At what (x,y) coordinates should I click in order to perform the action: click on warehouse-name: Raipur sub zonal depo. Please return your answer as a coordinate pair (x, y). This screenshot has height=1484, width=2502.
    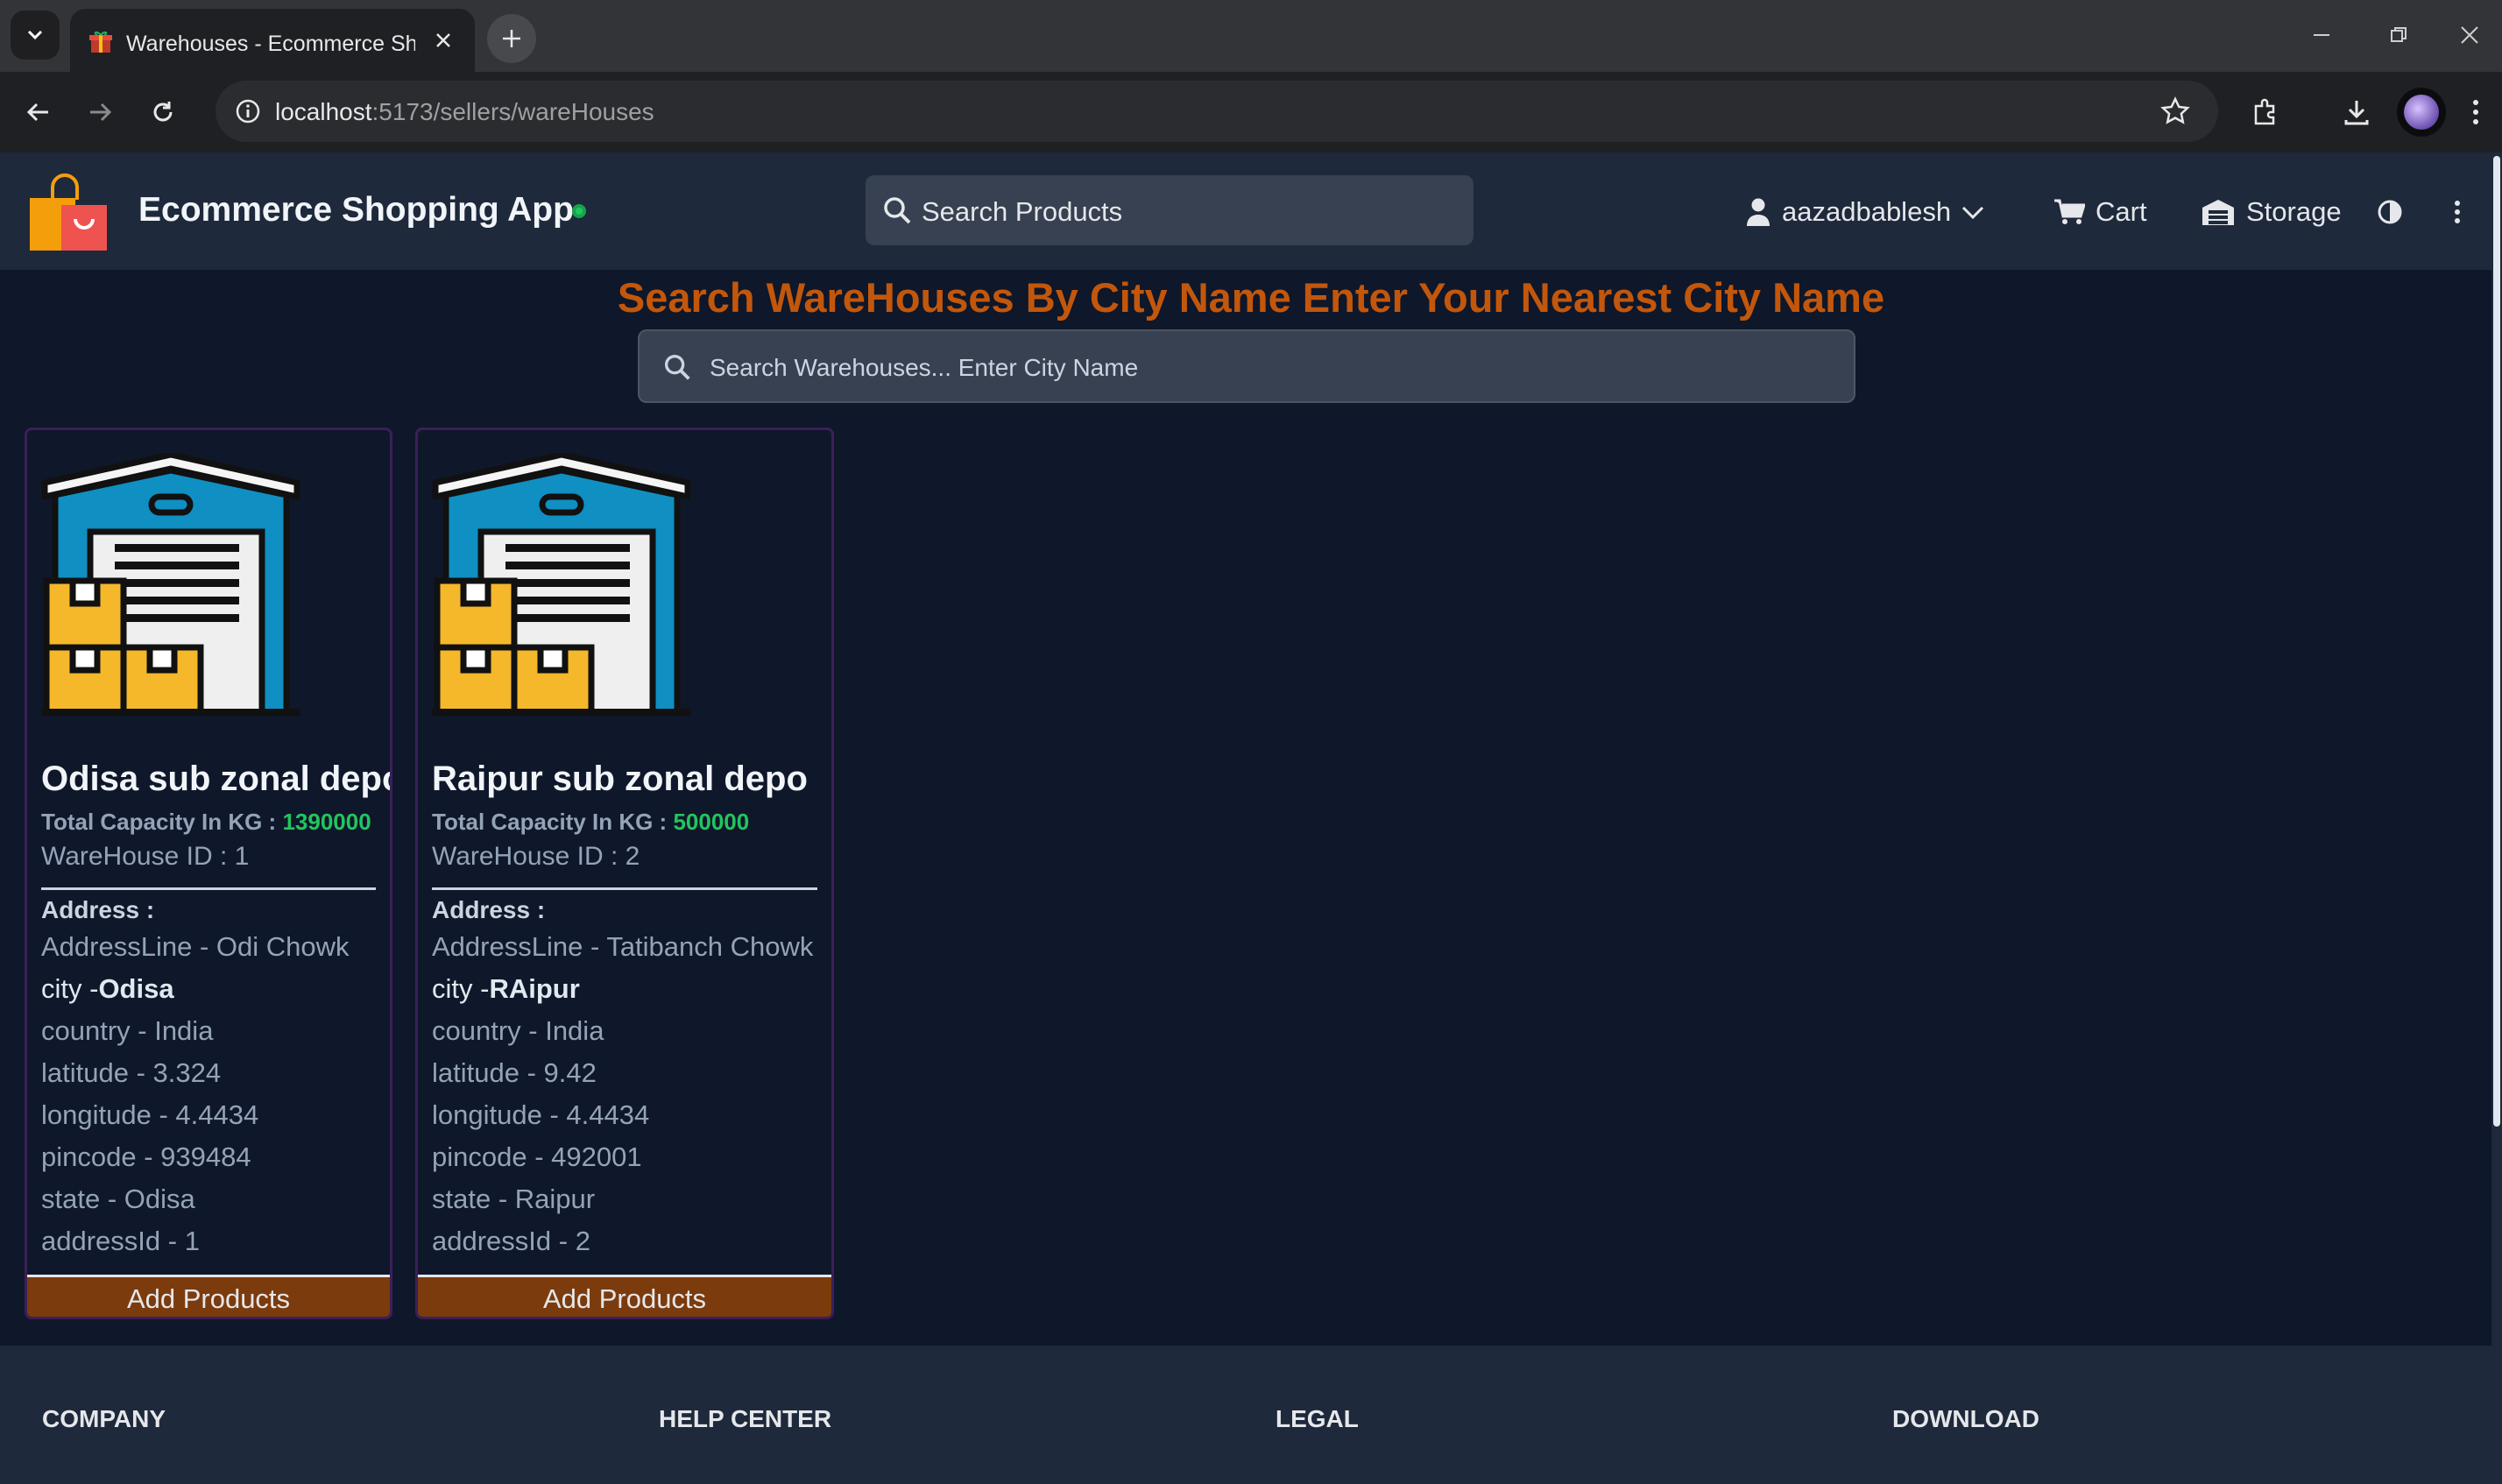
    Looking at the image, I should click on (620, 779).